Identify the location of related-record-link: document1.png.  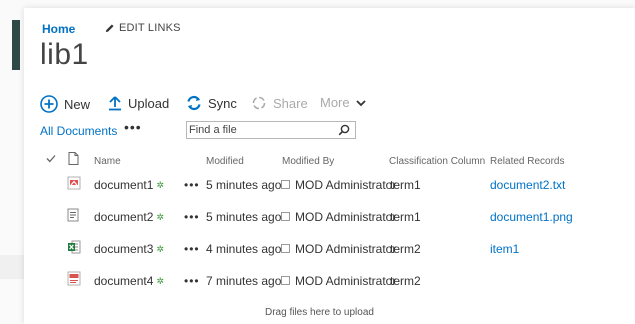
(531, 217).